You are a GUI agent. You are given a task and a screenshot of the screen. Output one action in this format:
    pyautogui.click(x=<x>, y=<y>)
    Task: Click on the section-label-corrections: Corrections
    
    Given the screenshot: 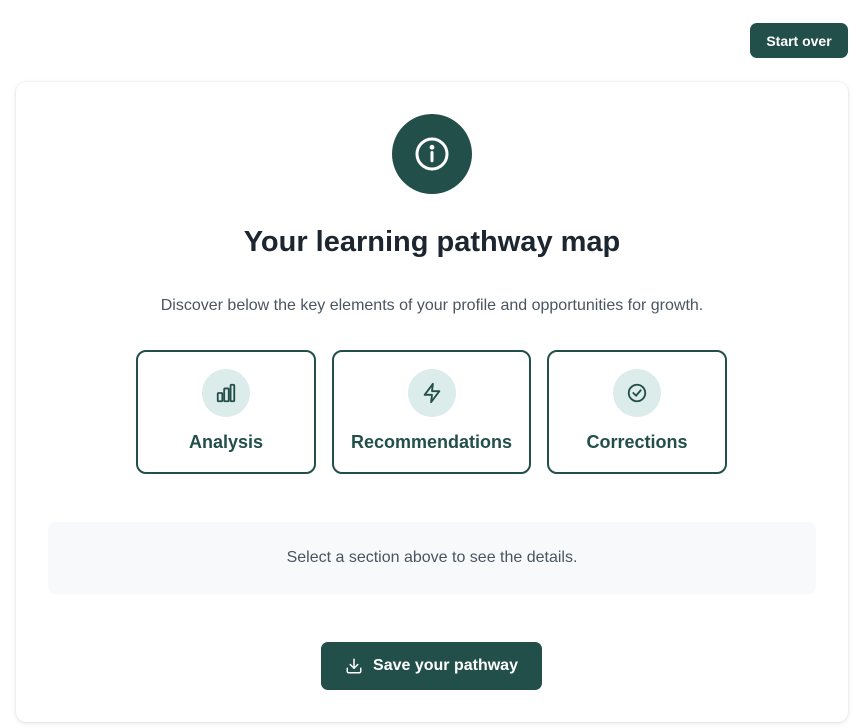 What is the action you would take?
    pyautogui.click(x=637, y=442)
    